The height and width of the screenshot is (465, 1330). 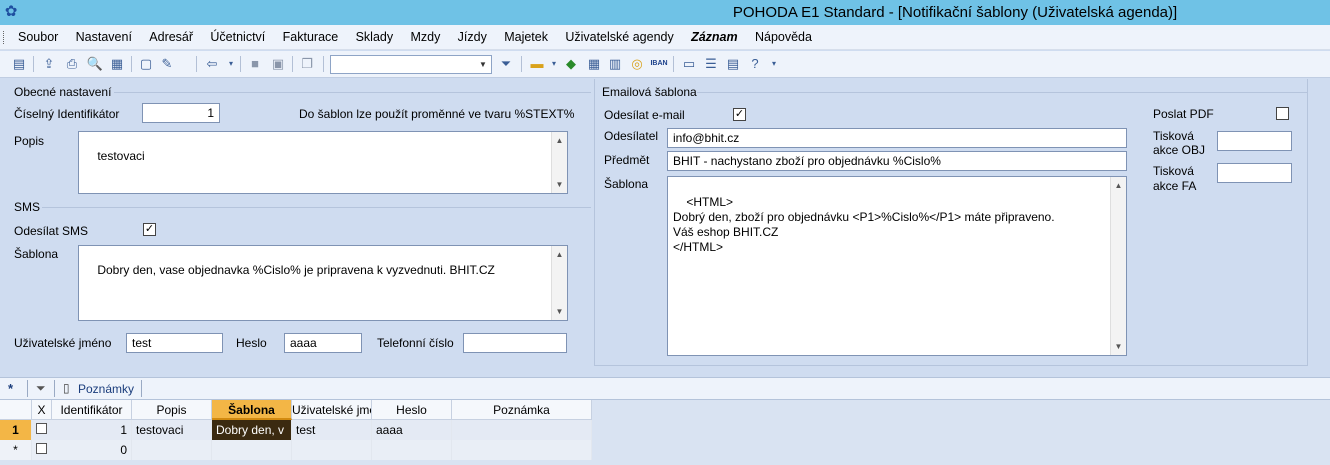 What do you see at coordinates (615, 64) in the screenshot?
I see `calendar-icon: ▥` at bounding box center [615, 64].